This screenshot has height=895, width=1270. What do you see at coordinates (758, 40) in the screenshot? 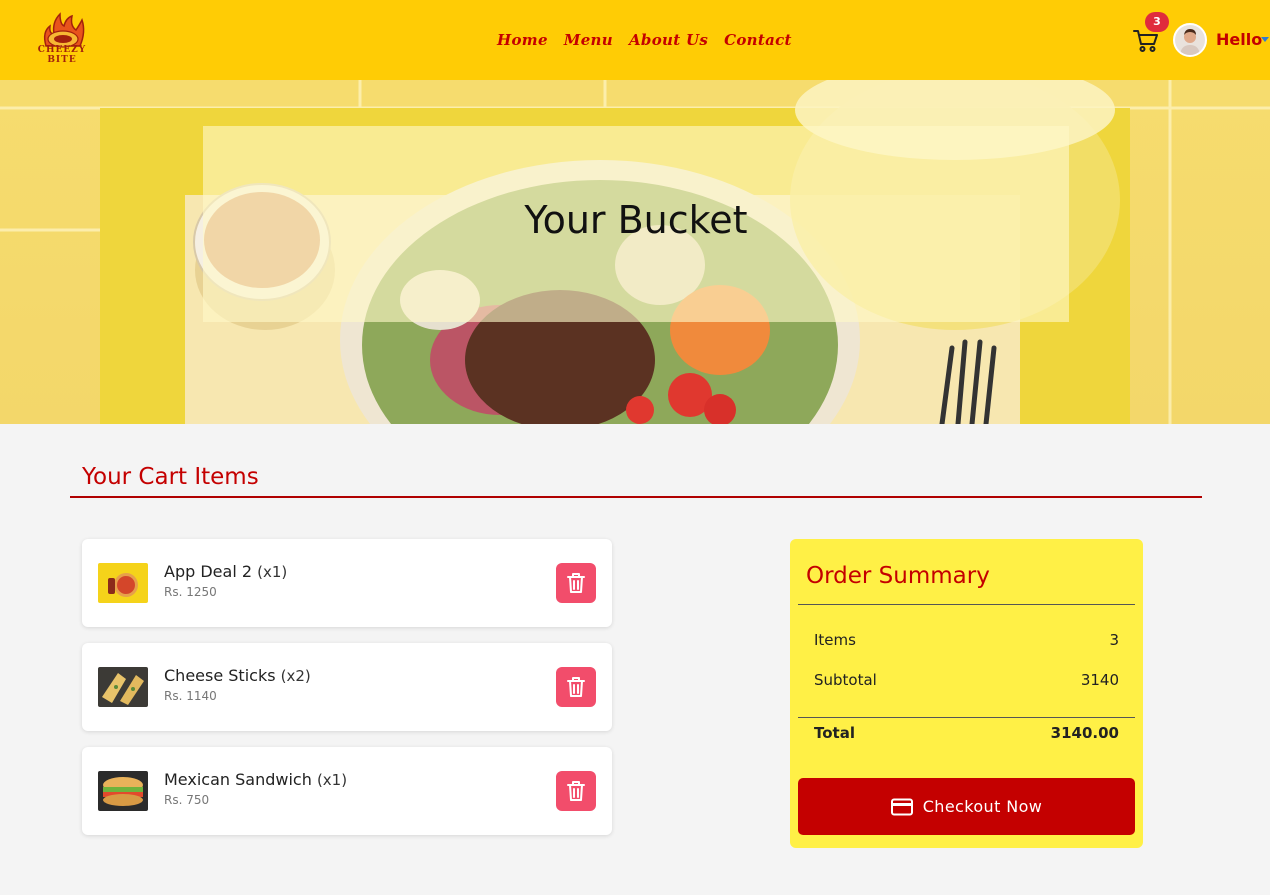
I see `nav-contact: Contact` at bounding box center [758, 40].